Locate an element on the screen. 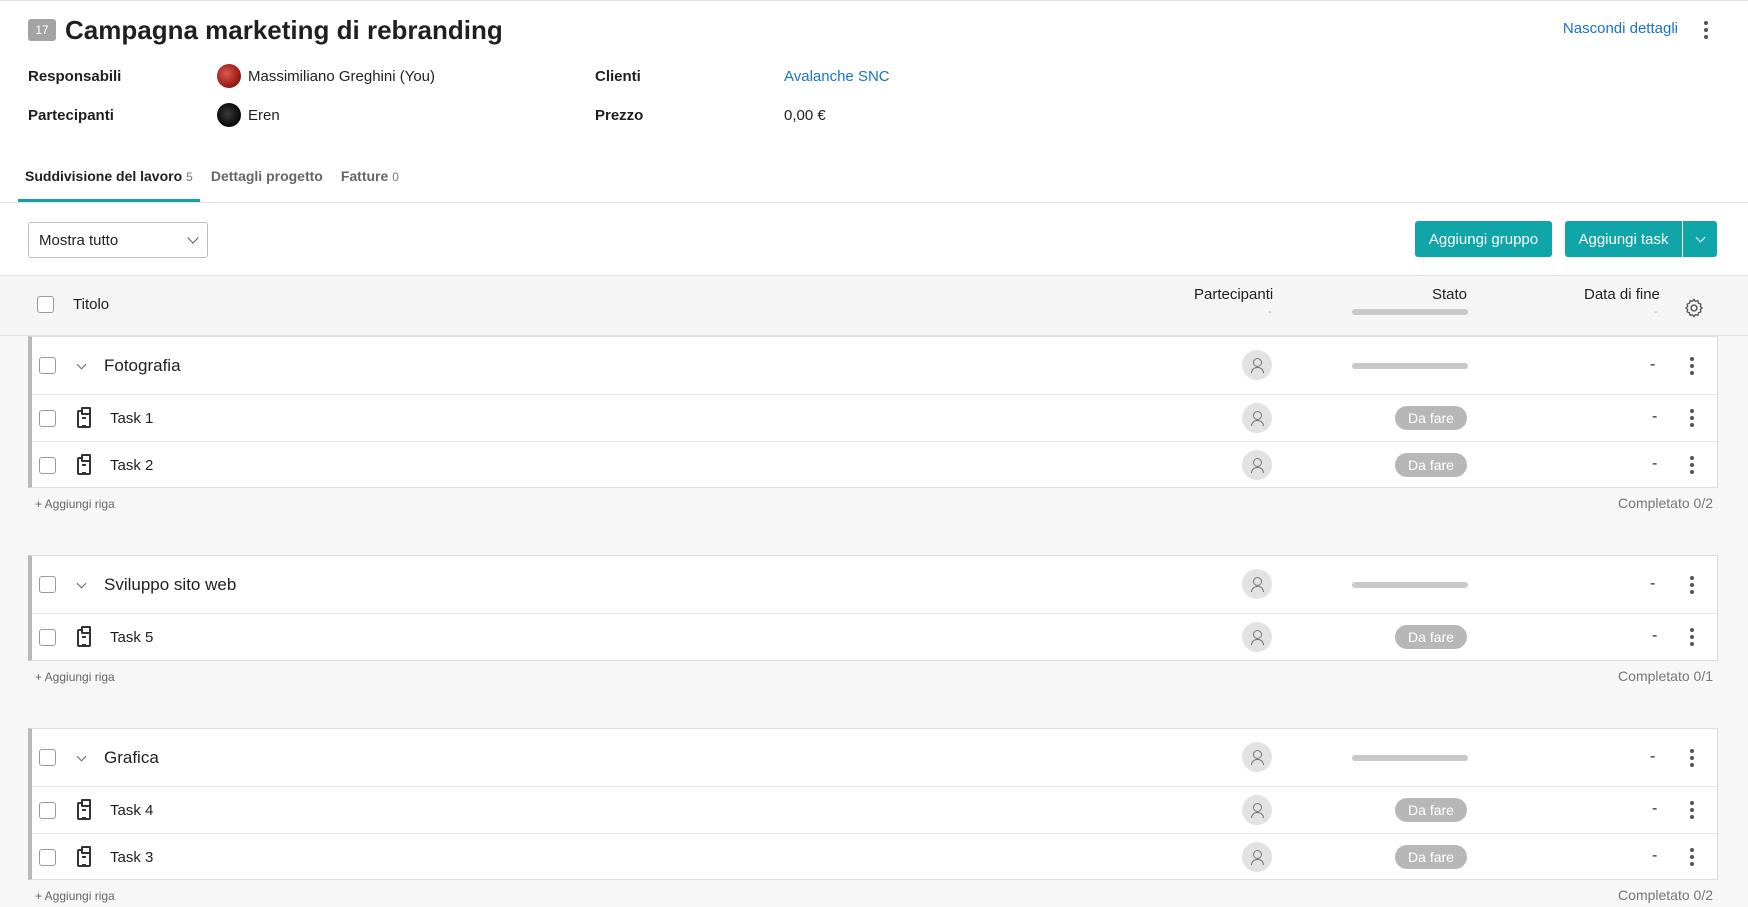 The height and width of the screenshot is (907, 1748). responsabili-value: Massimiliano Greghini (You) is located at coordinates (326, 76).